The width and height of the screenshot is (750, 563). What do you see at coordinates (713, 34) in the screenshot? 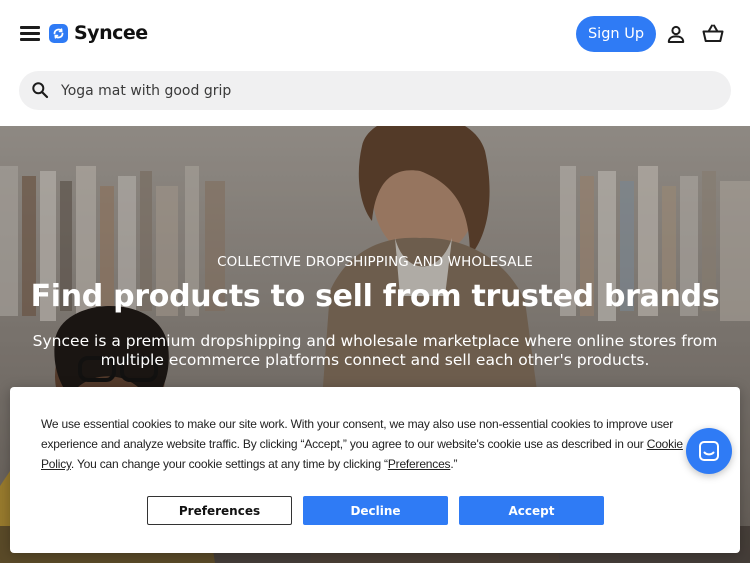
I see `cart-icon` at bounding box center [713, 34].